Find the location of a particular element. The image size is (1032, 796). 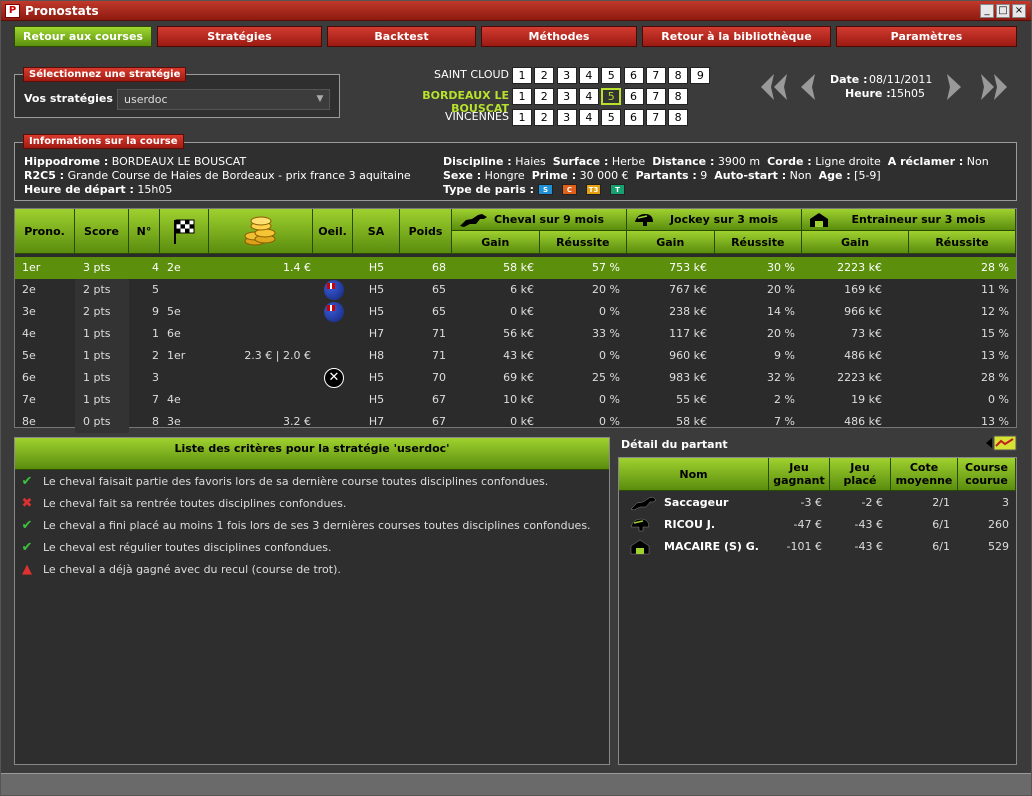

detail-header-nom: Nom is located at coordinates (694, 474).